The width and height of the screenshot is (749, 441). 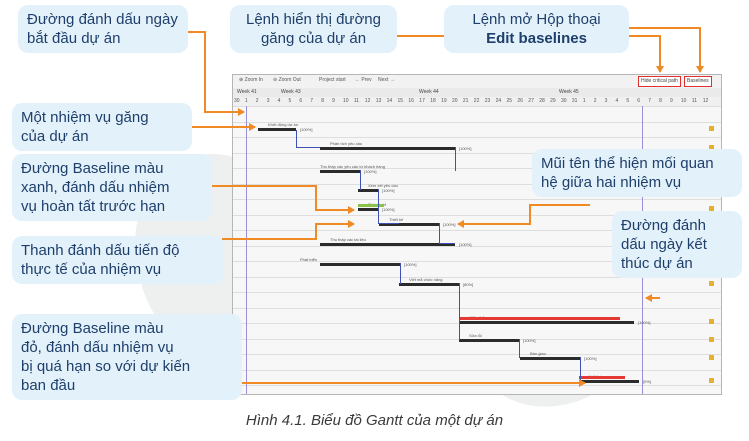 I want to click on callout-line: dấu ngày kết, so click(x=664, y=244).